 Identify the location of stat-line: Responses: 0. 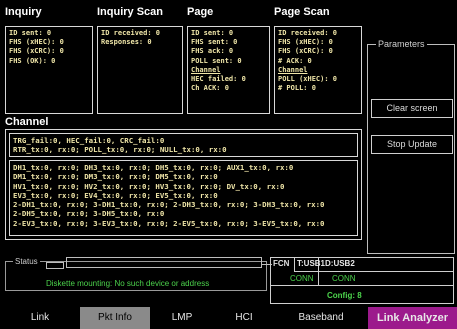
(126, 42).